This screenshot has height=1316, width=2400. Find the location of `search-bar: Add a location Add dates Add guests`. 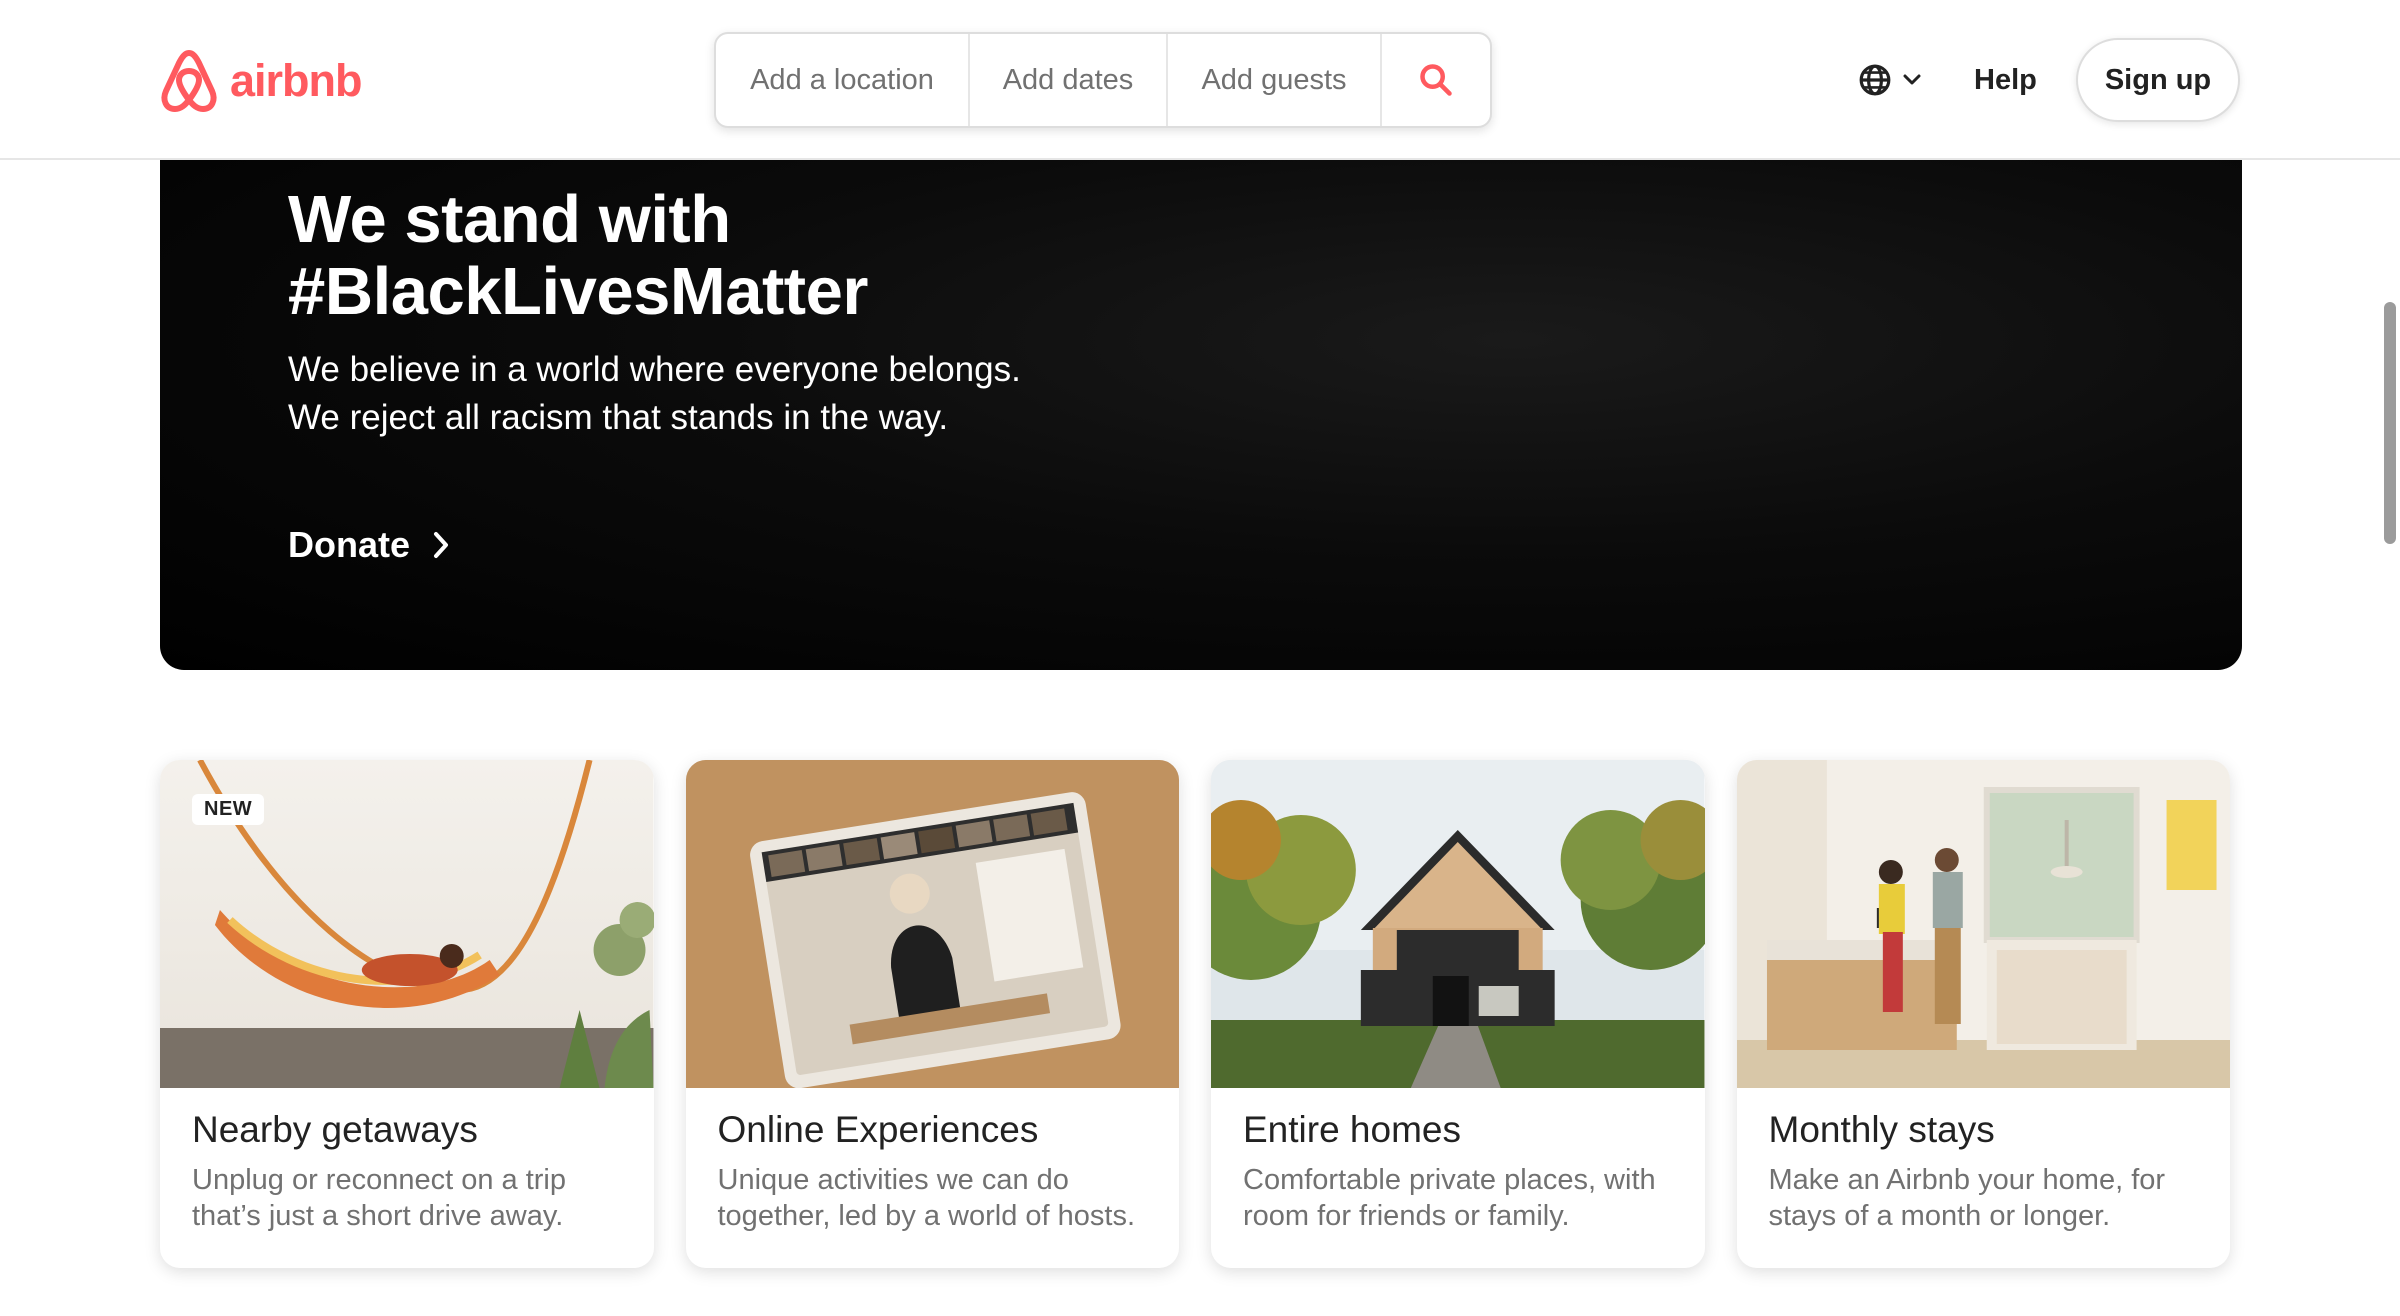

search-bar: Add a location Add dates Add guests is located at coordinates (1103, 80).